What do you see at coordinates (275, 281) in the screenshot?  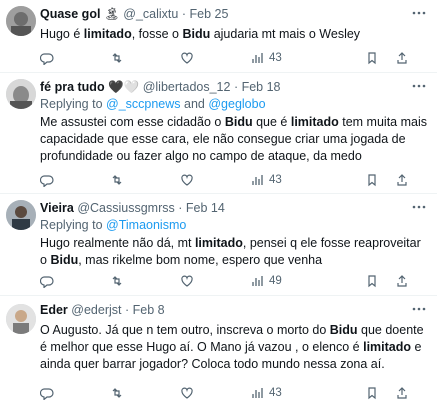 I see `views-count: 49` at bounding box center [275, 281].